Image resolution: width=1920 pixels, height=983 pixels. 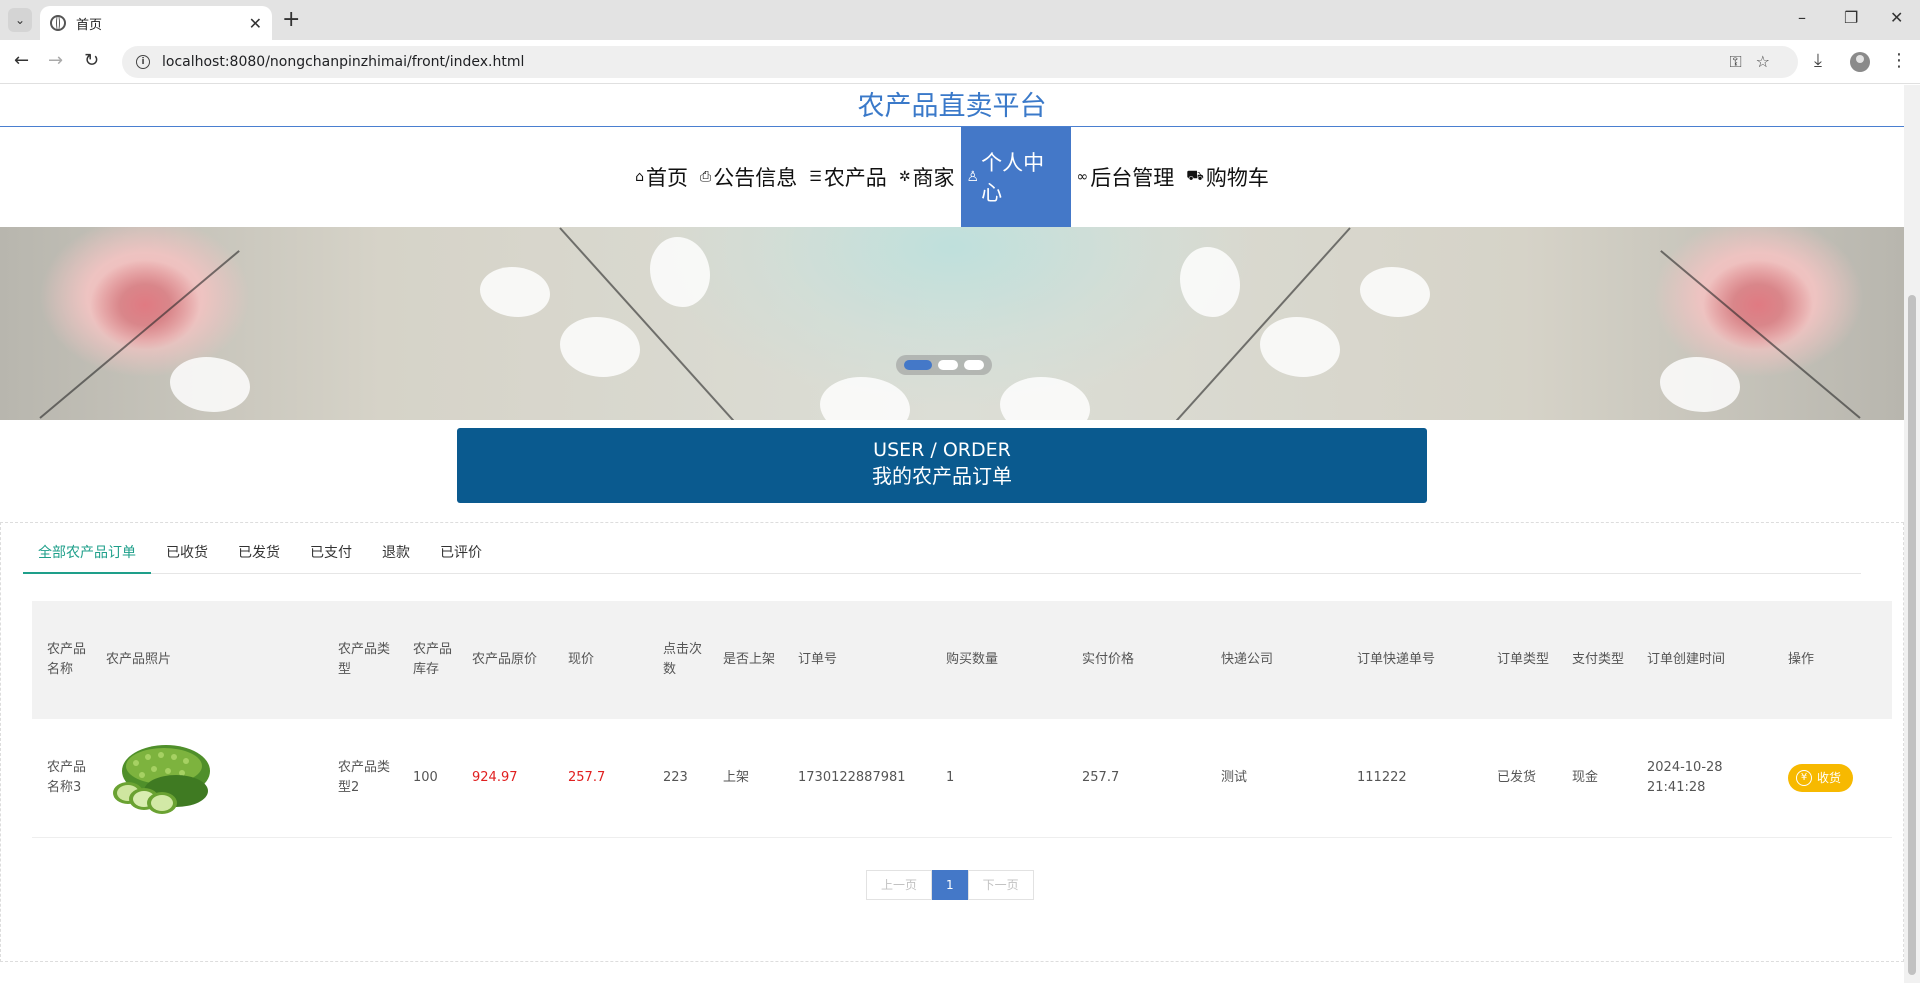 What do you see at coordinates (706, 177) in the screenshot?
I see `notice-icon: ⎙` at bounding box center [706, 177].